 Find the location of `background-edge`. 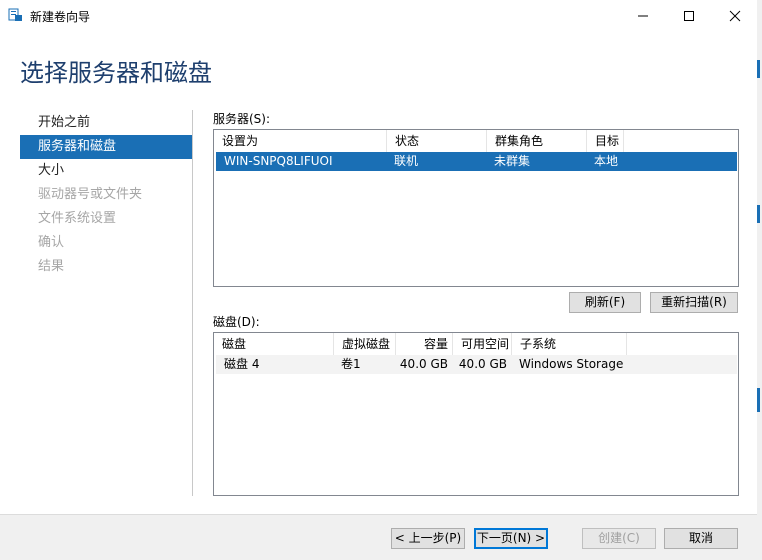

background-edge is located at coordinates (759, 279).